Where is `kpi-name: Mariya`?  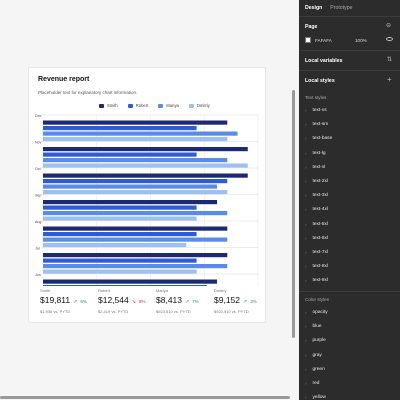 kpi-name: Mariya is located at coordinates (162, 290).